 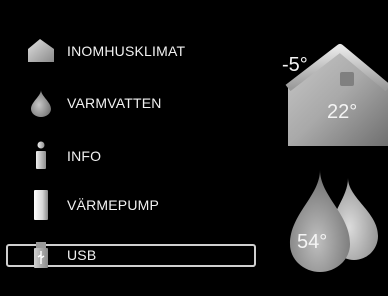 What do you see at coordinates (41, 51) in the screenshot?
I see `house-icon` at bounding box center [41, 51].